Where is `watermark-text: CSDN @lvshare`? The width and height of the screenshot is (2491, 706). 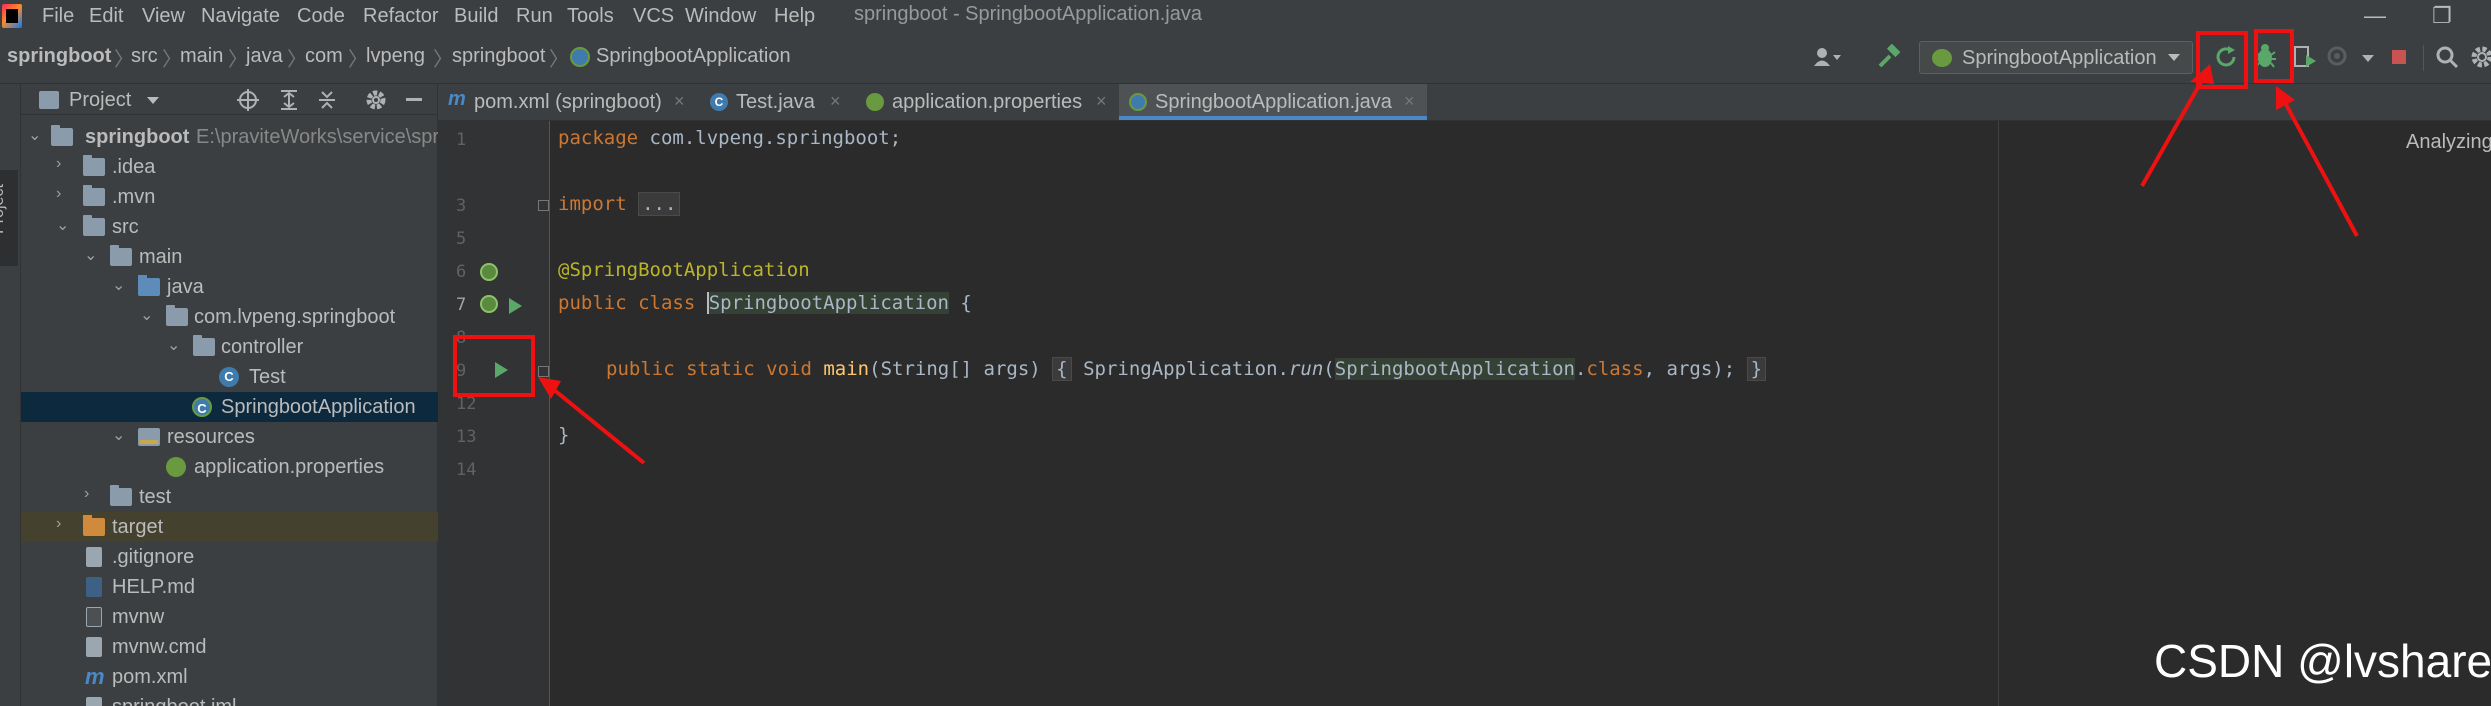
watermark-text: CSDN @lvshare is located at coordinates (2322, 661).